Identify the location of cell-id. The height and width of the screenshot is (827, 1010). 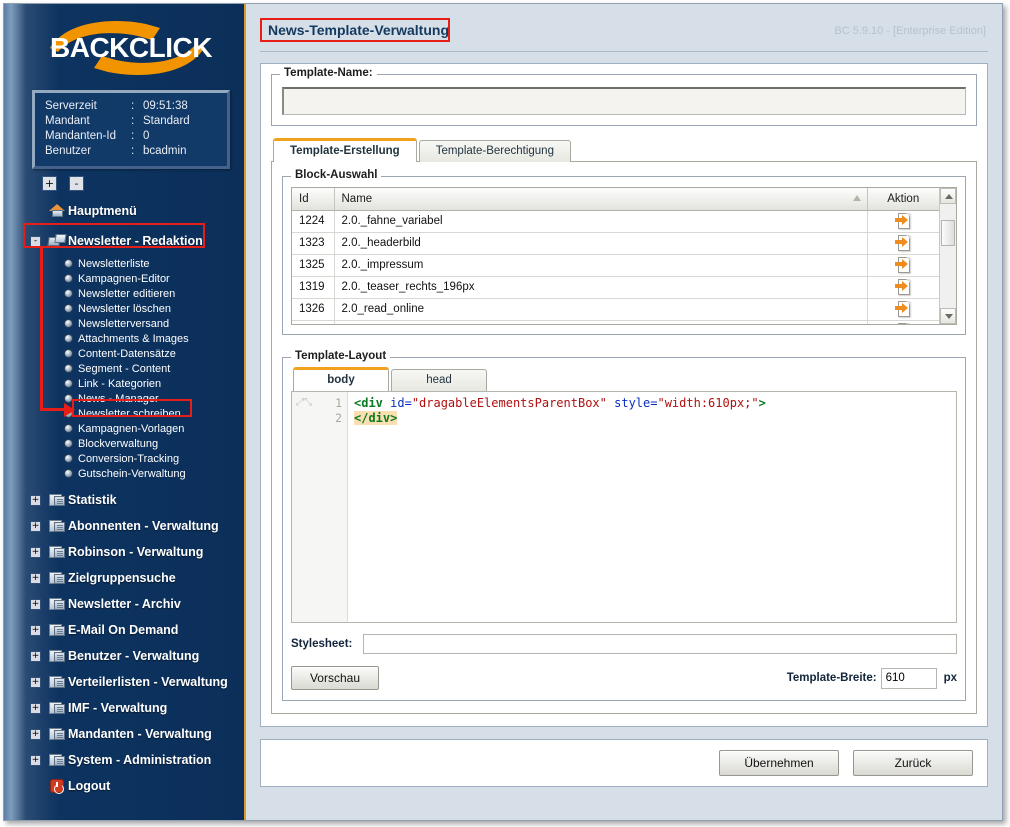
(313, 322).